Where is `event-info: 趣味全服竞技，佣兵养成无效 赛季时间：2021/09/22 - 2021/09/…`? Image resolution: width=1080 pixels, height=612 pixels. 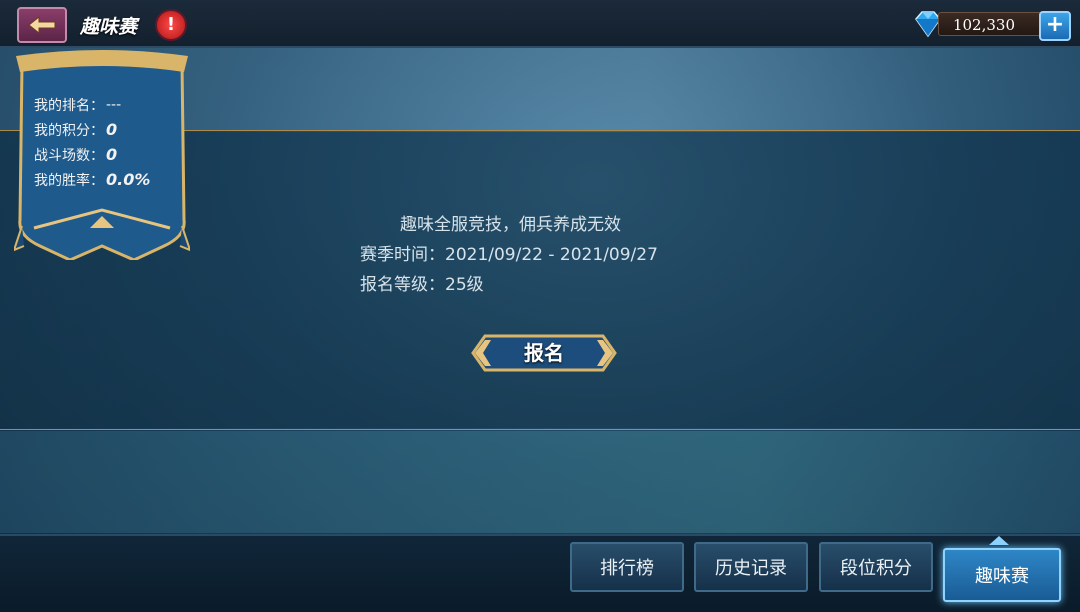 event-info: 趣味全服竞技，佣兵养成无效 赛季时间：2021/09/22 - 2021/09/… is located at coordinates (509, 255).